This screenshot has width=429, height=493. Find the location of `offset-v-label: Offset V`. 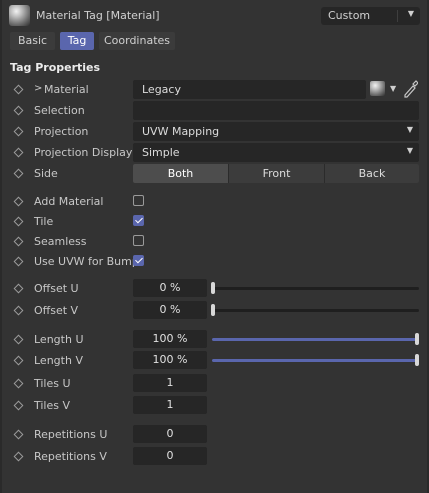

offset-v-label: Offset V is located at coordinates (56, 310).